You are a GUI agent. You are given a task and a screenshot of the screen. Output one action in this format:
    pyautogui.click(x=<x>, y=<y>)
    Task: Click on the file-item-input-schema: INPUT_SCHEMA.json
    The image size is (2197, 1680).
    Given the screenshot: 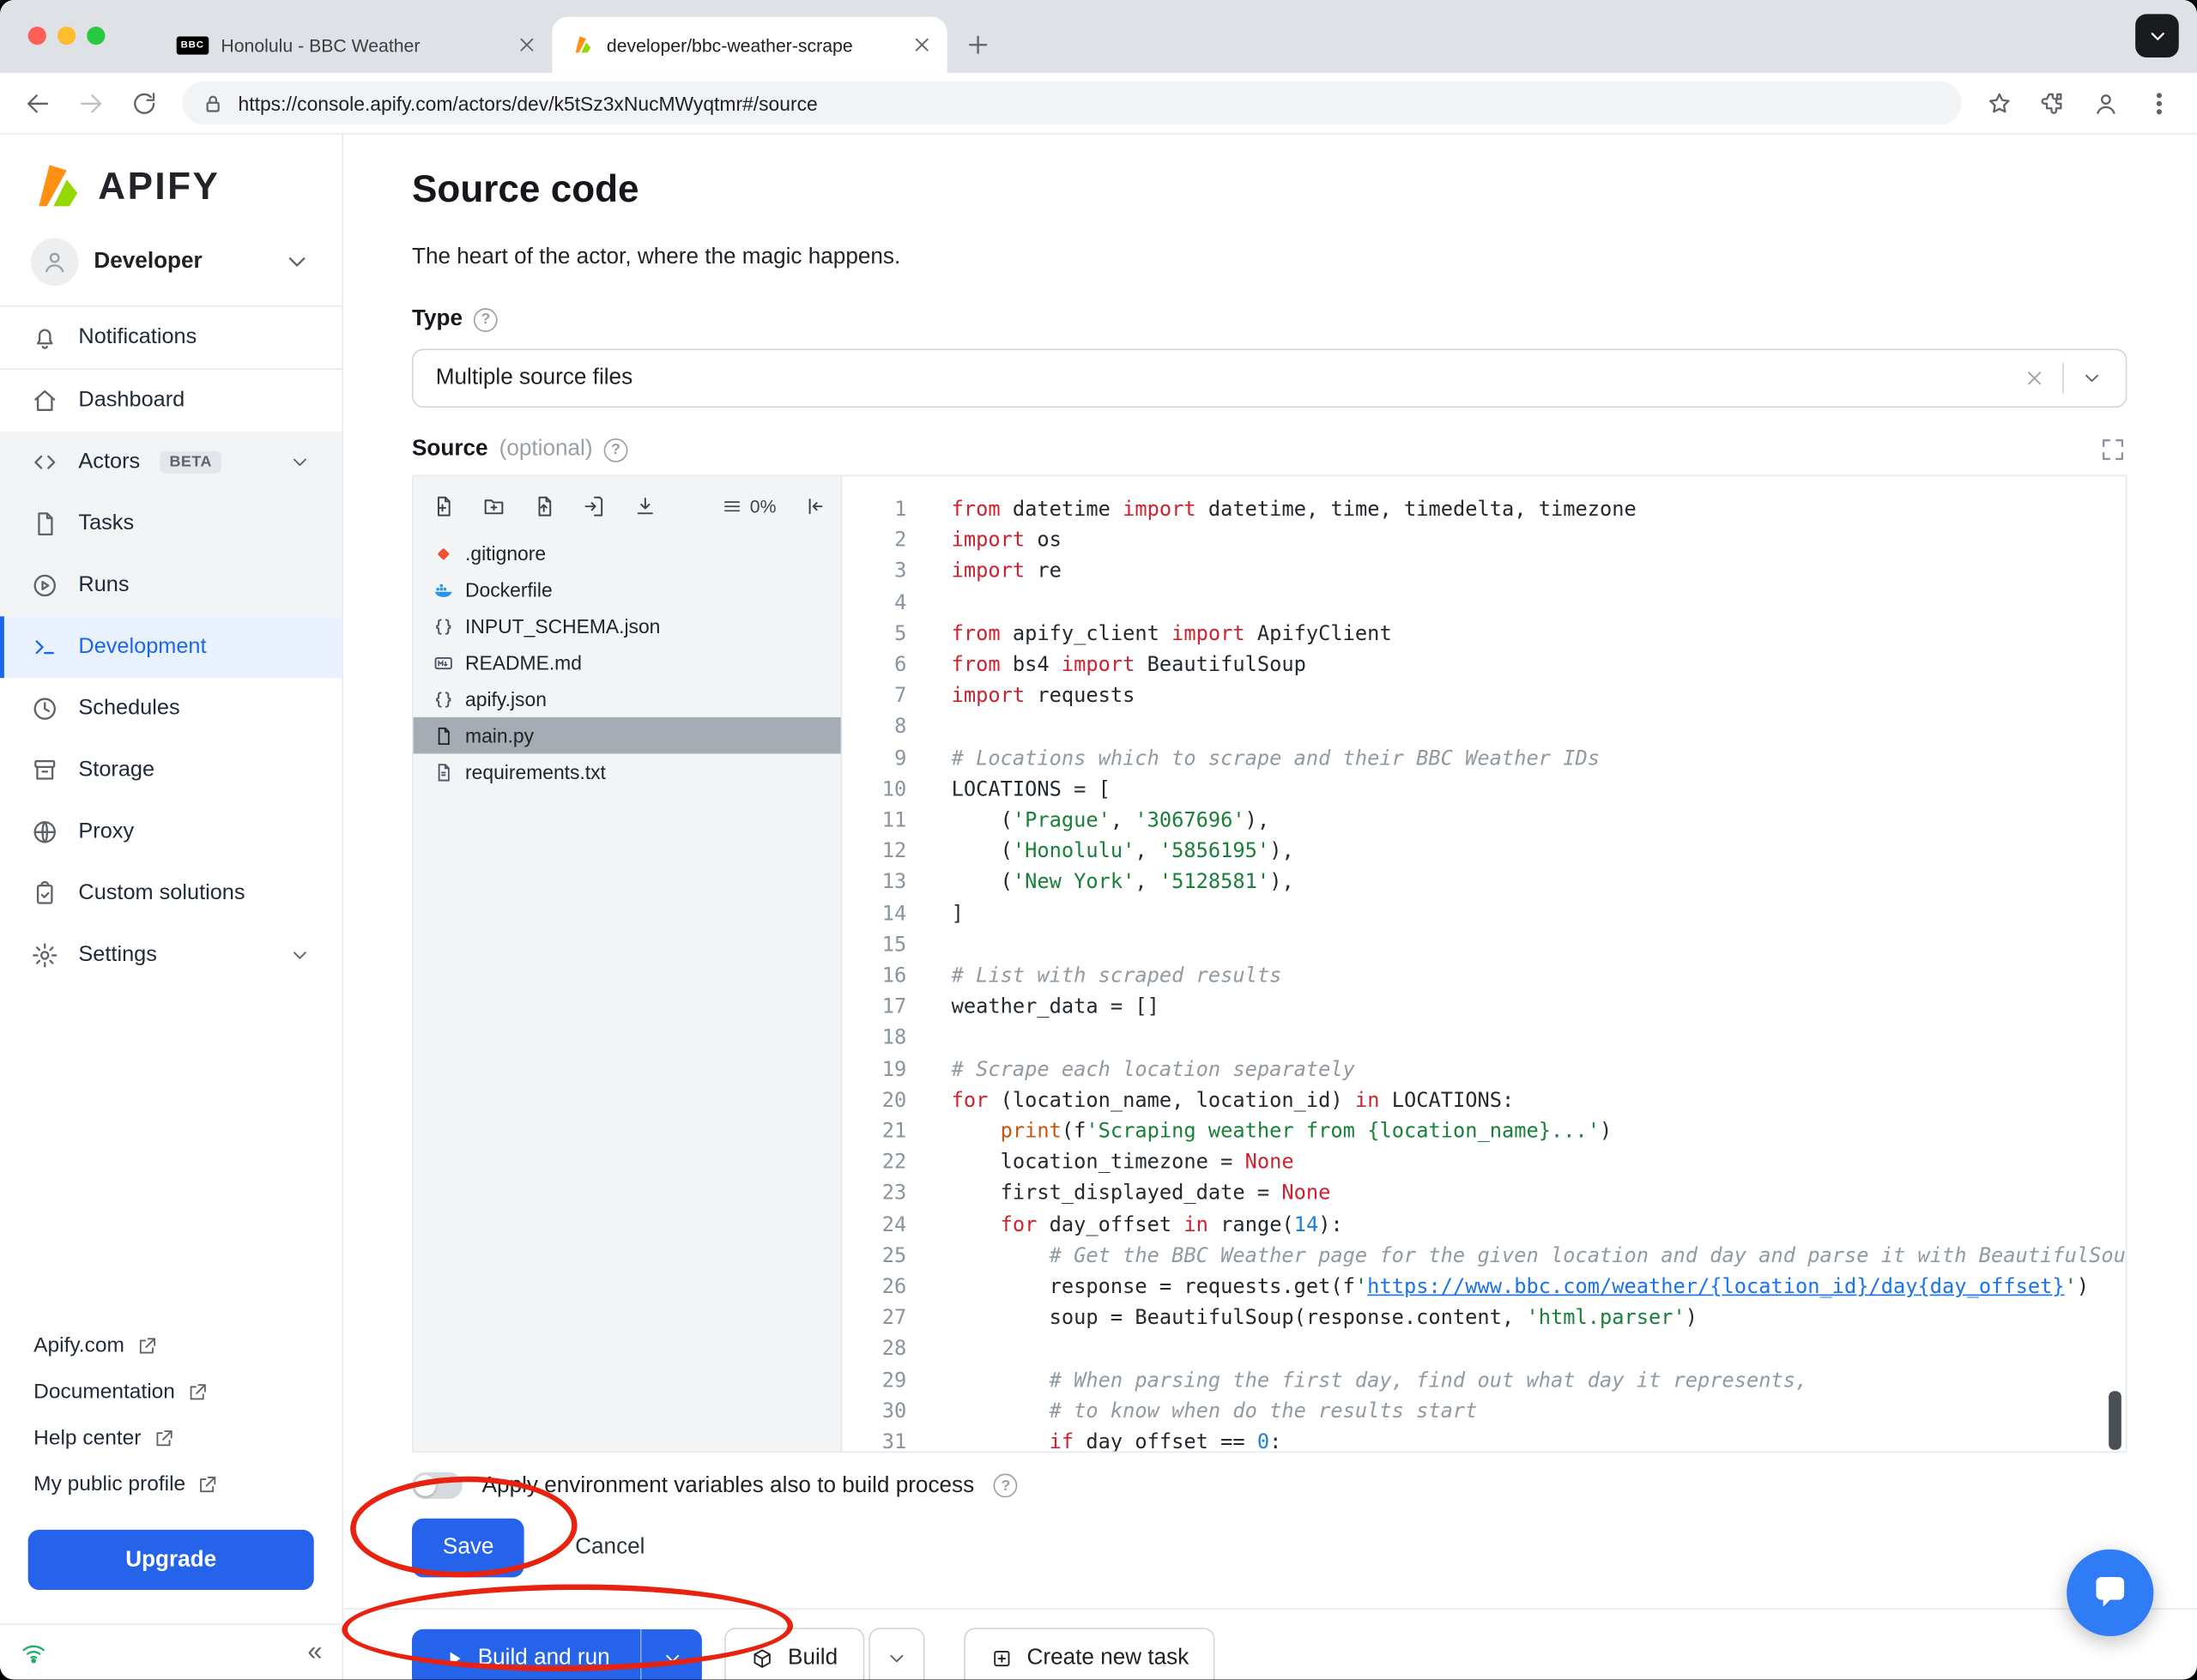 What is the action you would take?
    pyautogui.click(x=627, y=626)
    